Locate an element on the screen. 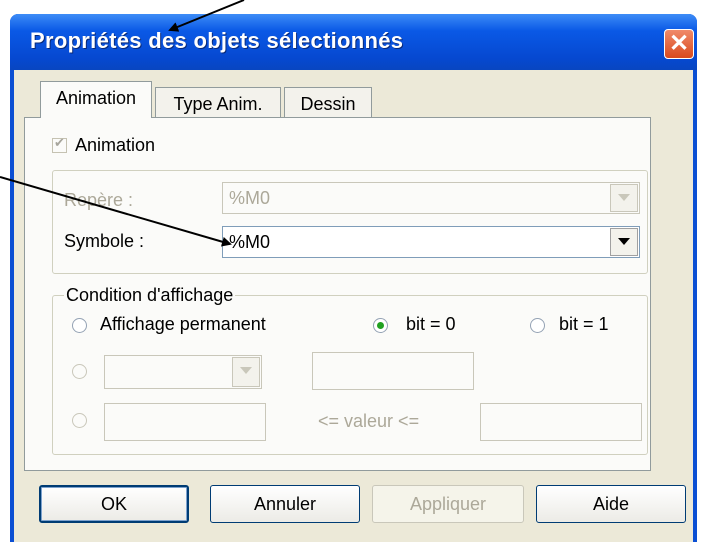 The height and width of the screenshot is (546, 707). tab-animation: Animation is located at coordinates (96, 99).